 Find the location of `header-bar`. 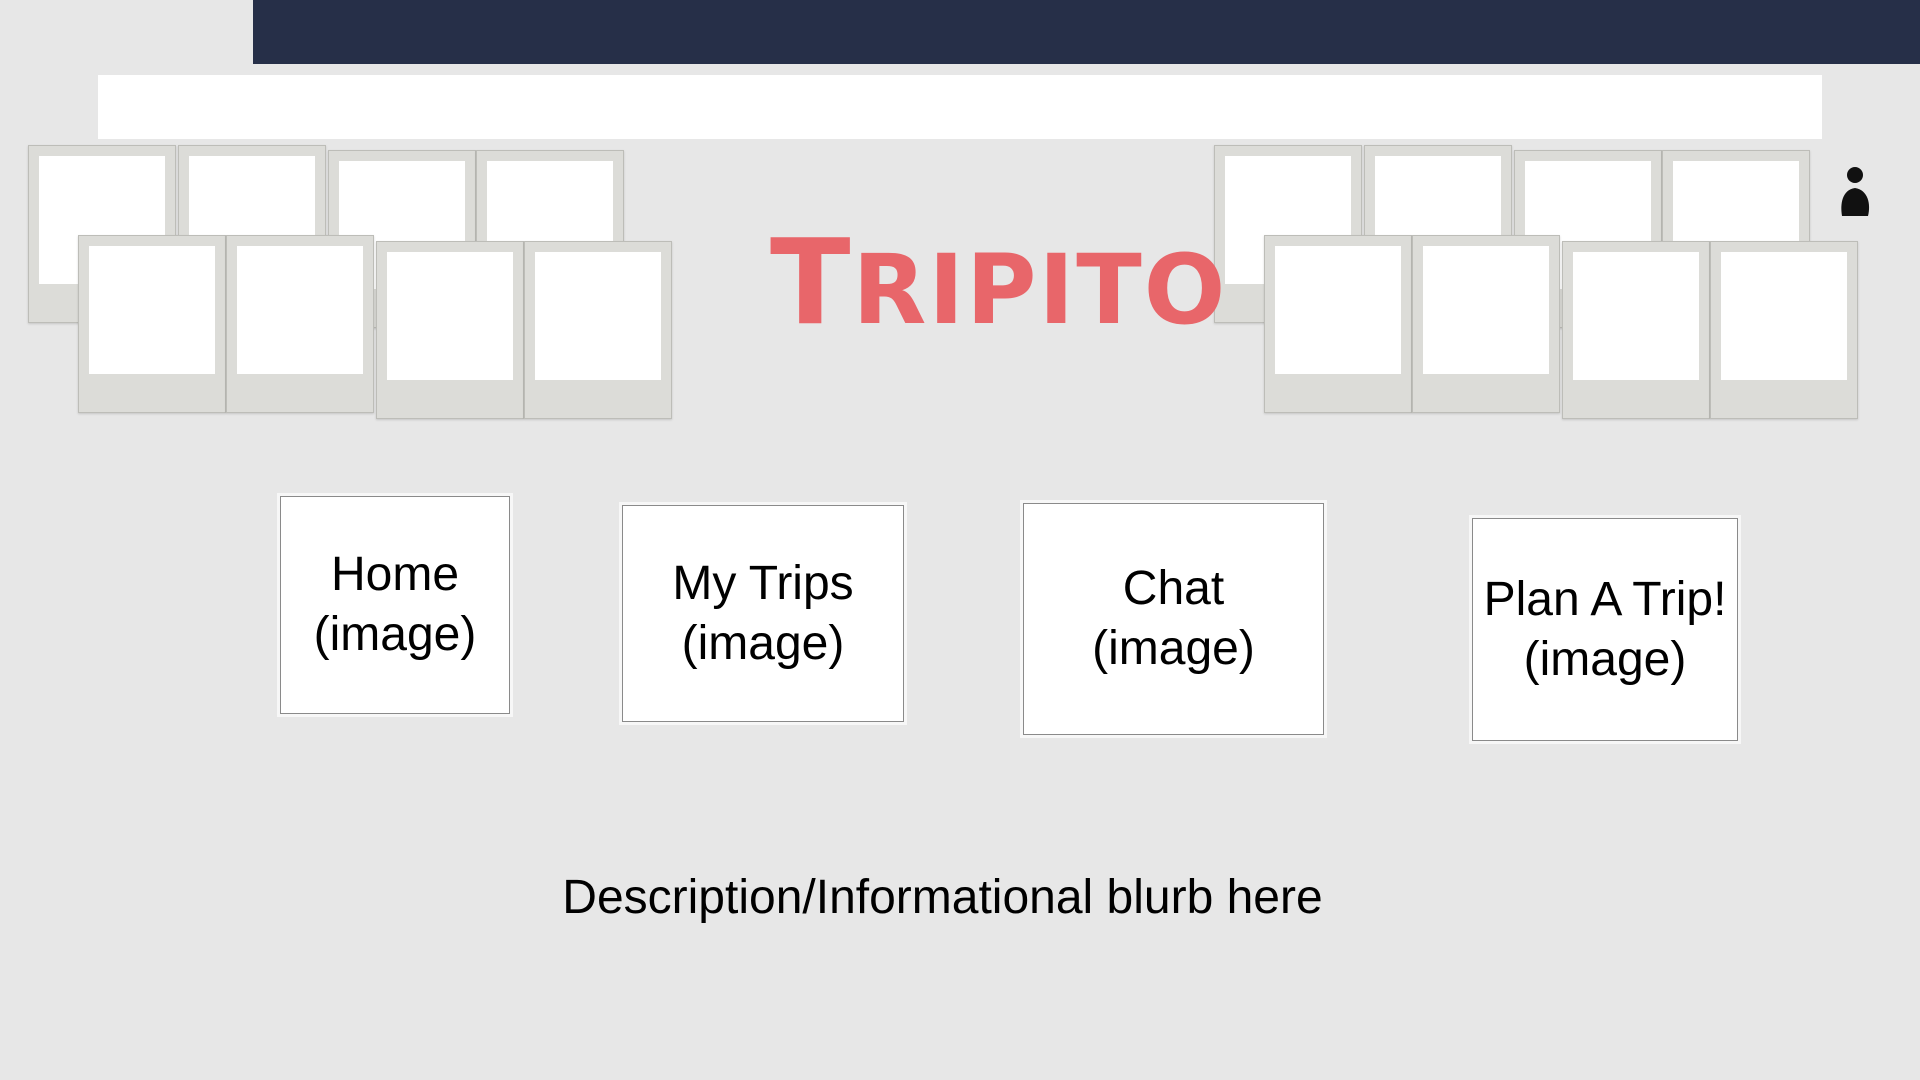

header-bar is located at coordinates (1086, 32).